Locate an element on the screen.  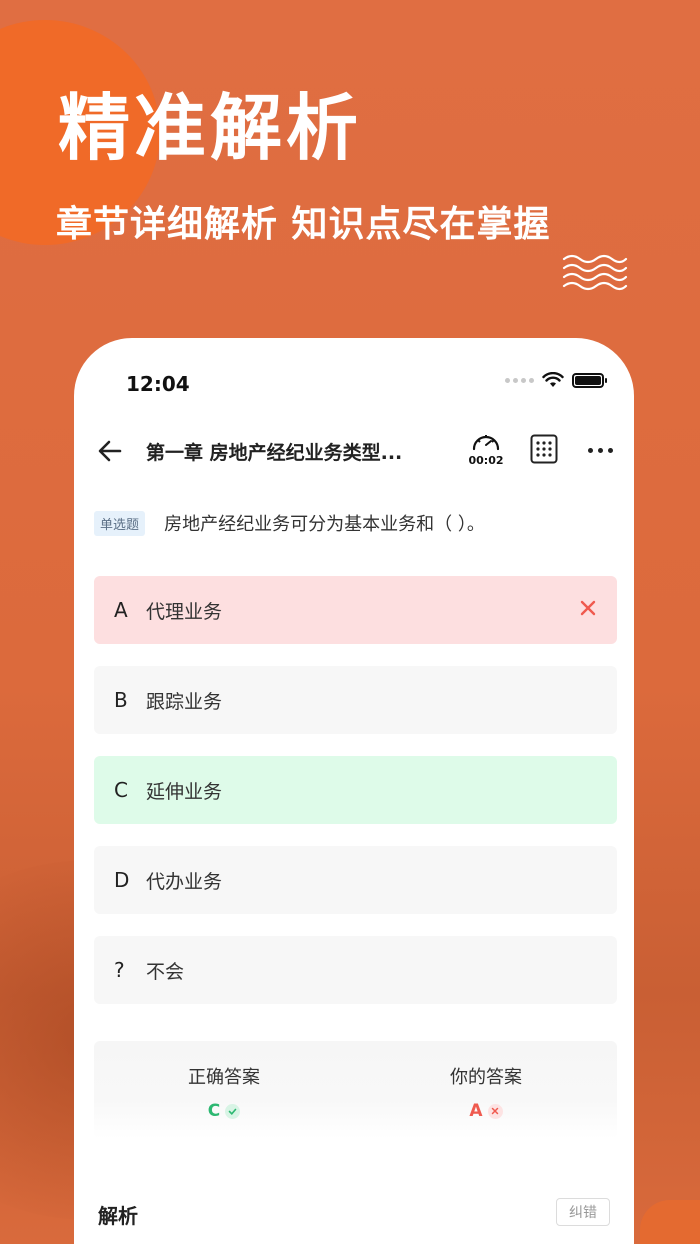
option-dont-know: ? 不会 is located at coordinates (355, 970).